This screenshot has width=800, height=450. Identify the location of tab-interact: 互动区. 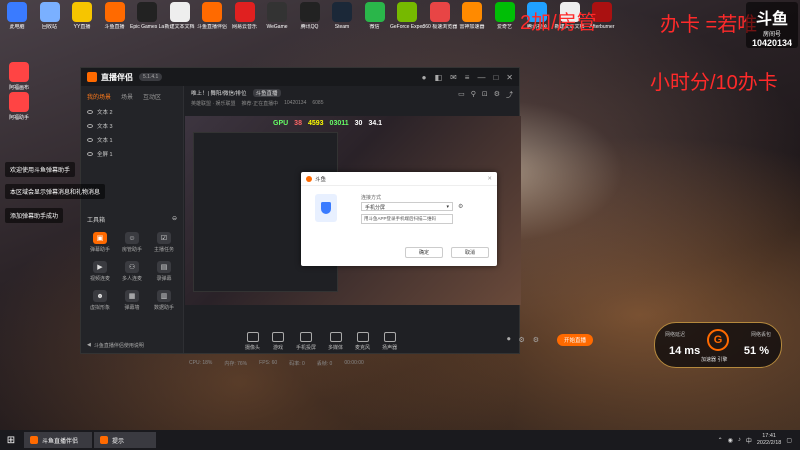
(152, 96).